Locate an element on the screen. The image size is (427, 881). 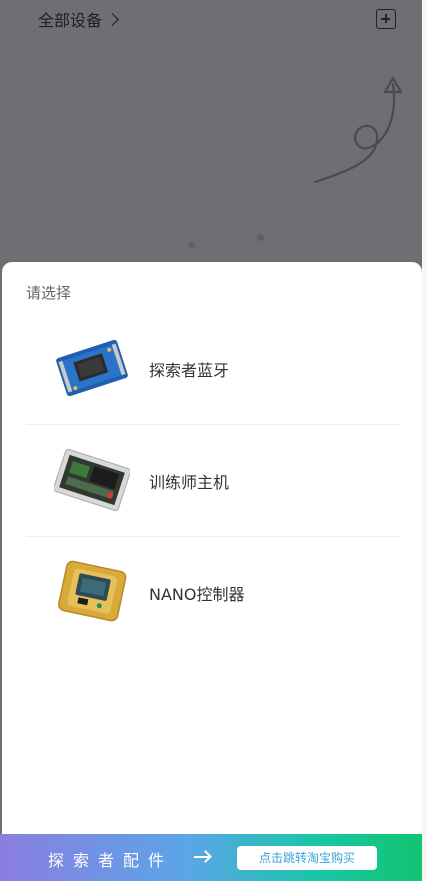
arrow-right-icon is located at coordinates (202, 857).